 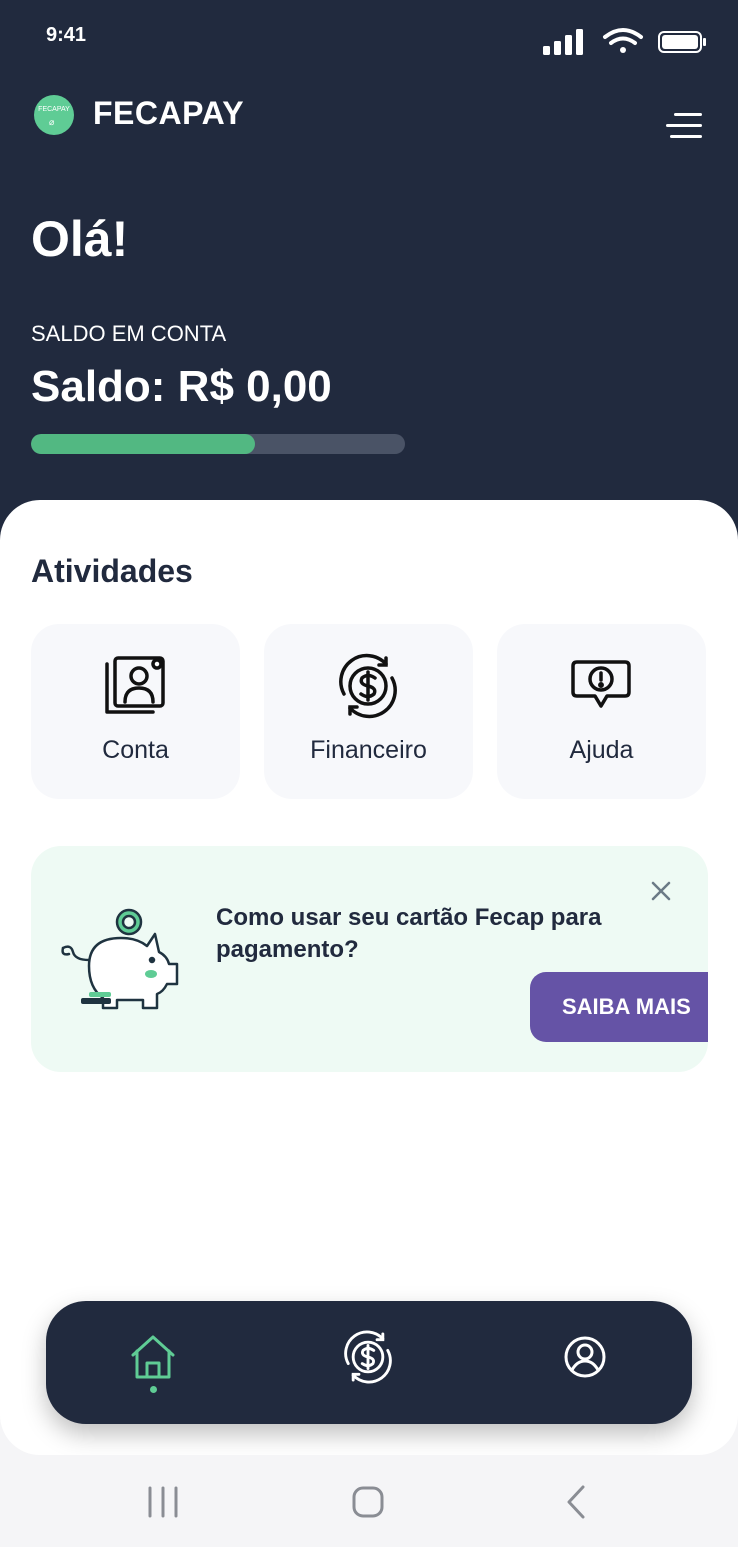 I want to click on tile-financeiro: Financeiro, so click(x=368, y=711).